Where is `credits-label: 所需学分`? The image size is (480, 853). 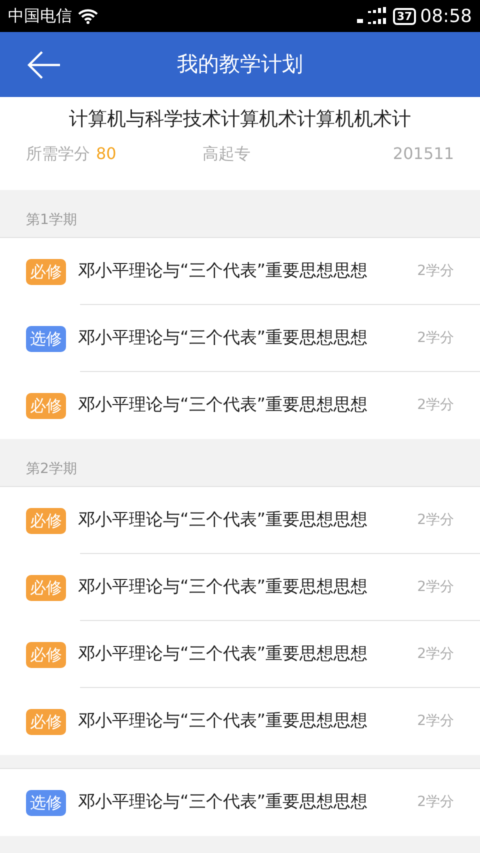 credits-label: 所需学分 is located at coordinates (58, 153).